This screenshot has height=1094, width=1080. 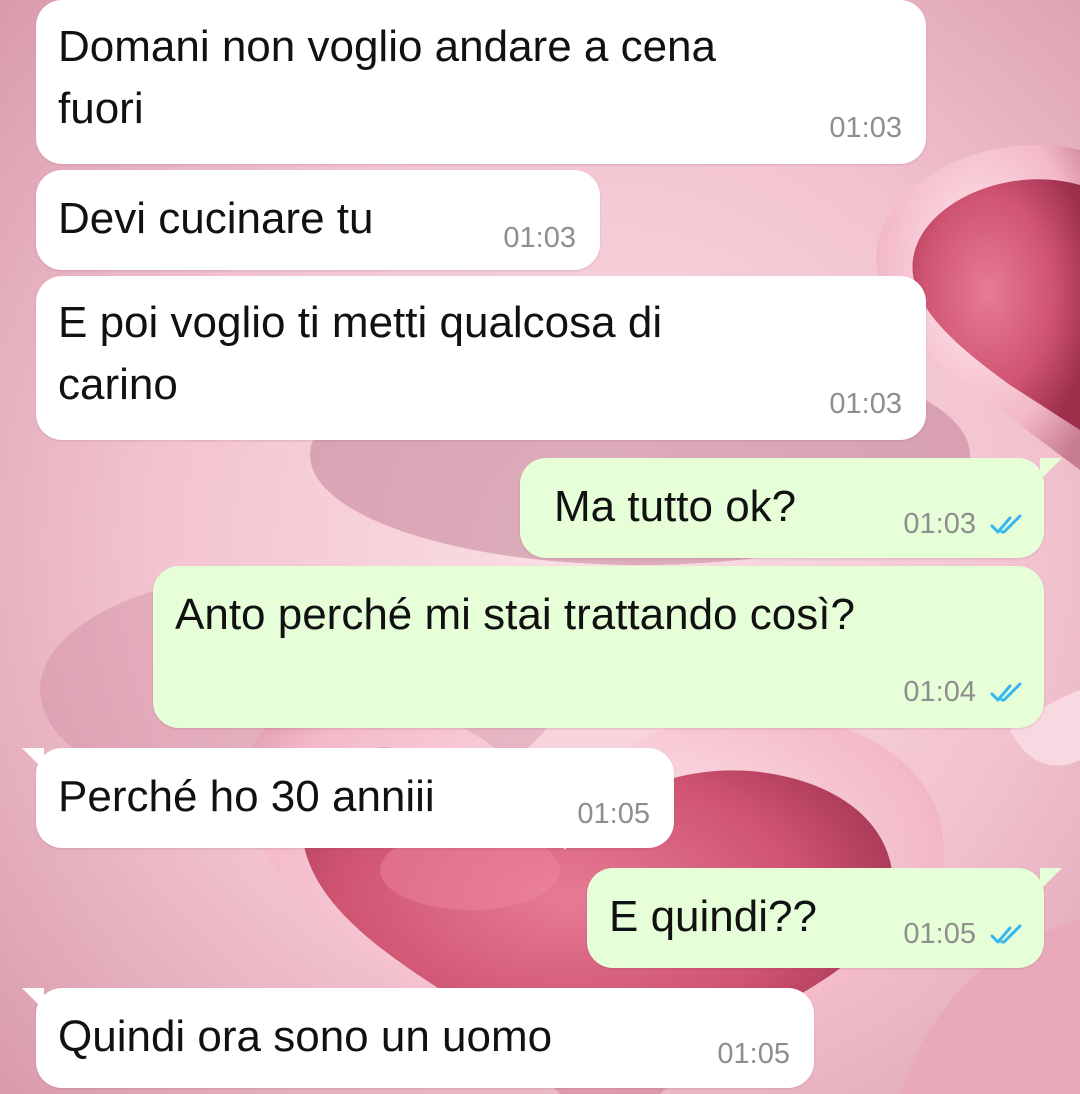 I want to click on message-text: Devi cucinare tu, so click(x=216, y=218).